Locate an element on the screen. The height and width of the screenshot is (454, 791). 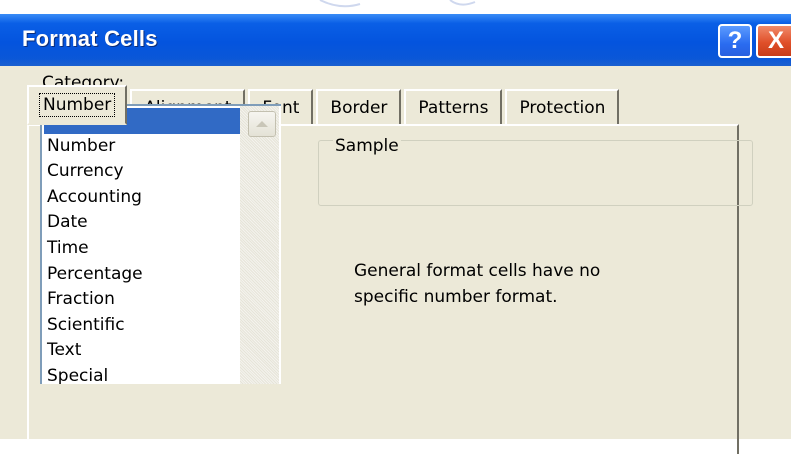
tab-number-label: Number is located at coordinates (77, 105).